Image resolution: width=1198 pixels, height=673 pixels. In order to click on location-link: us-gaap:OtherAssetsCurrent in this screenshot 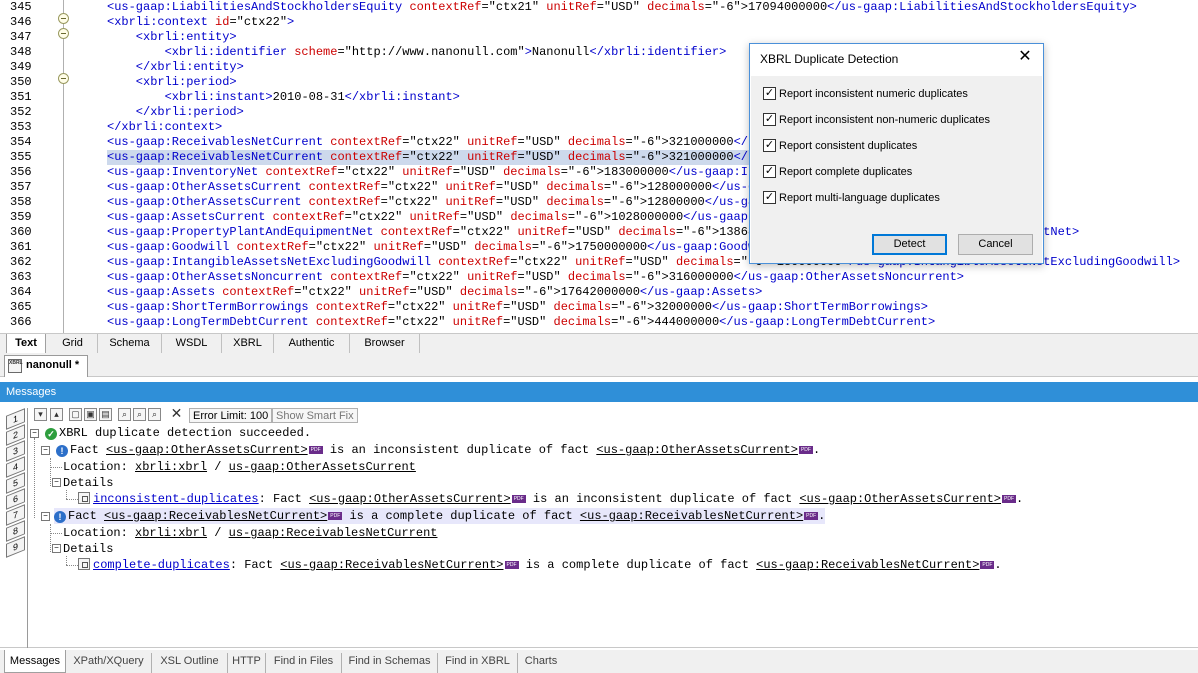, I will do `click(322, 467)`.